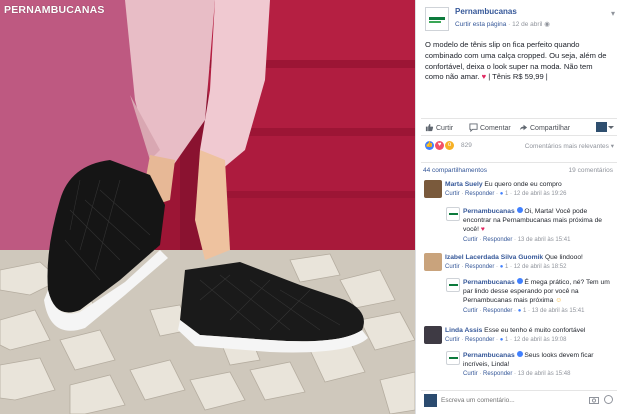 The width and height of the screenshot is (620, 414). I want to click on brand-watermark: PERNAMBUCANAS, so click(54, 10).